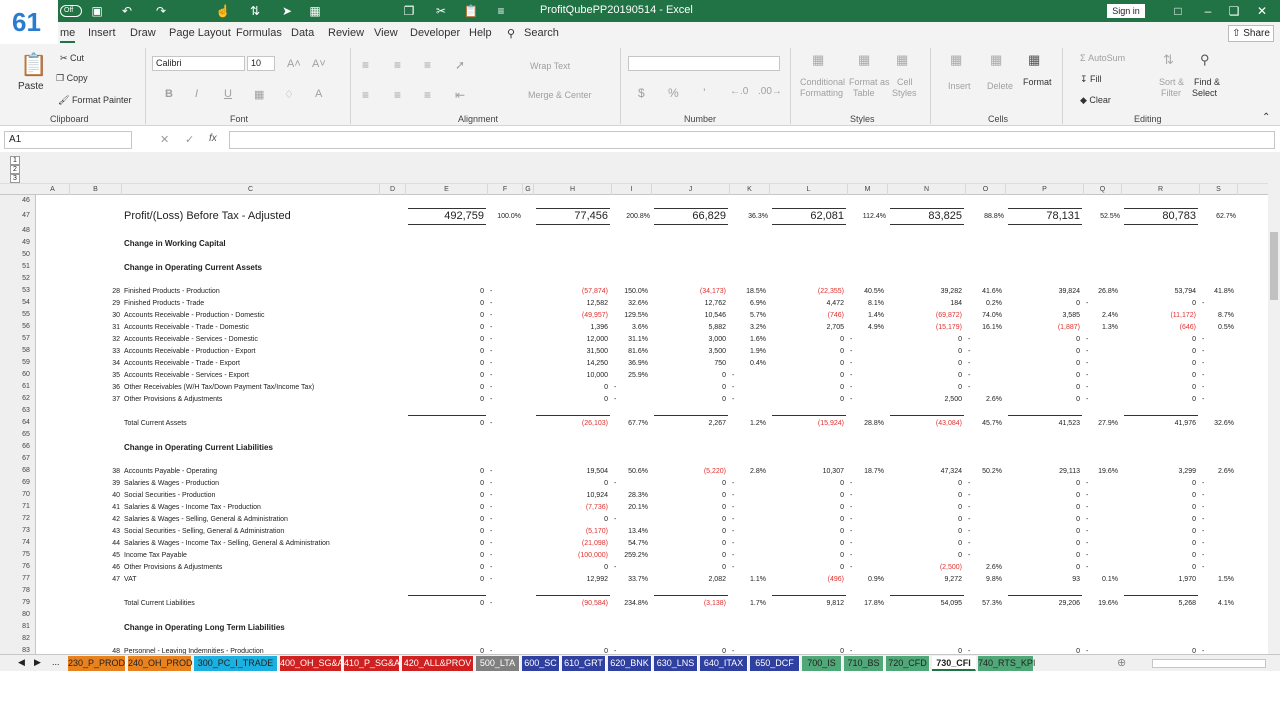 This screenshot has width=1280, height=720. Describe the element at coordinates (501, 11) in the screenshot. I see `customize-qa-icon: ≡` at that location.